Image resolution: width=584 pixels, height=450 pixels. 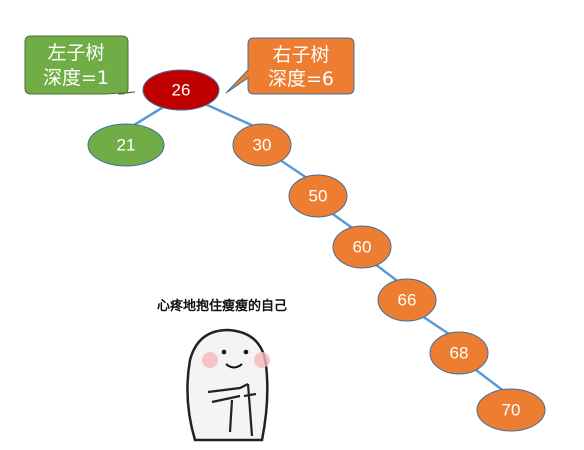 I want to click on node-50: 50, so click(x=318, y=196).